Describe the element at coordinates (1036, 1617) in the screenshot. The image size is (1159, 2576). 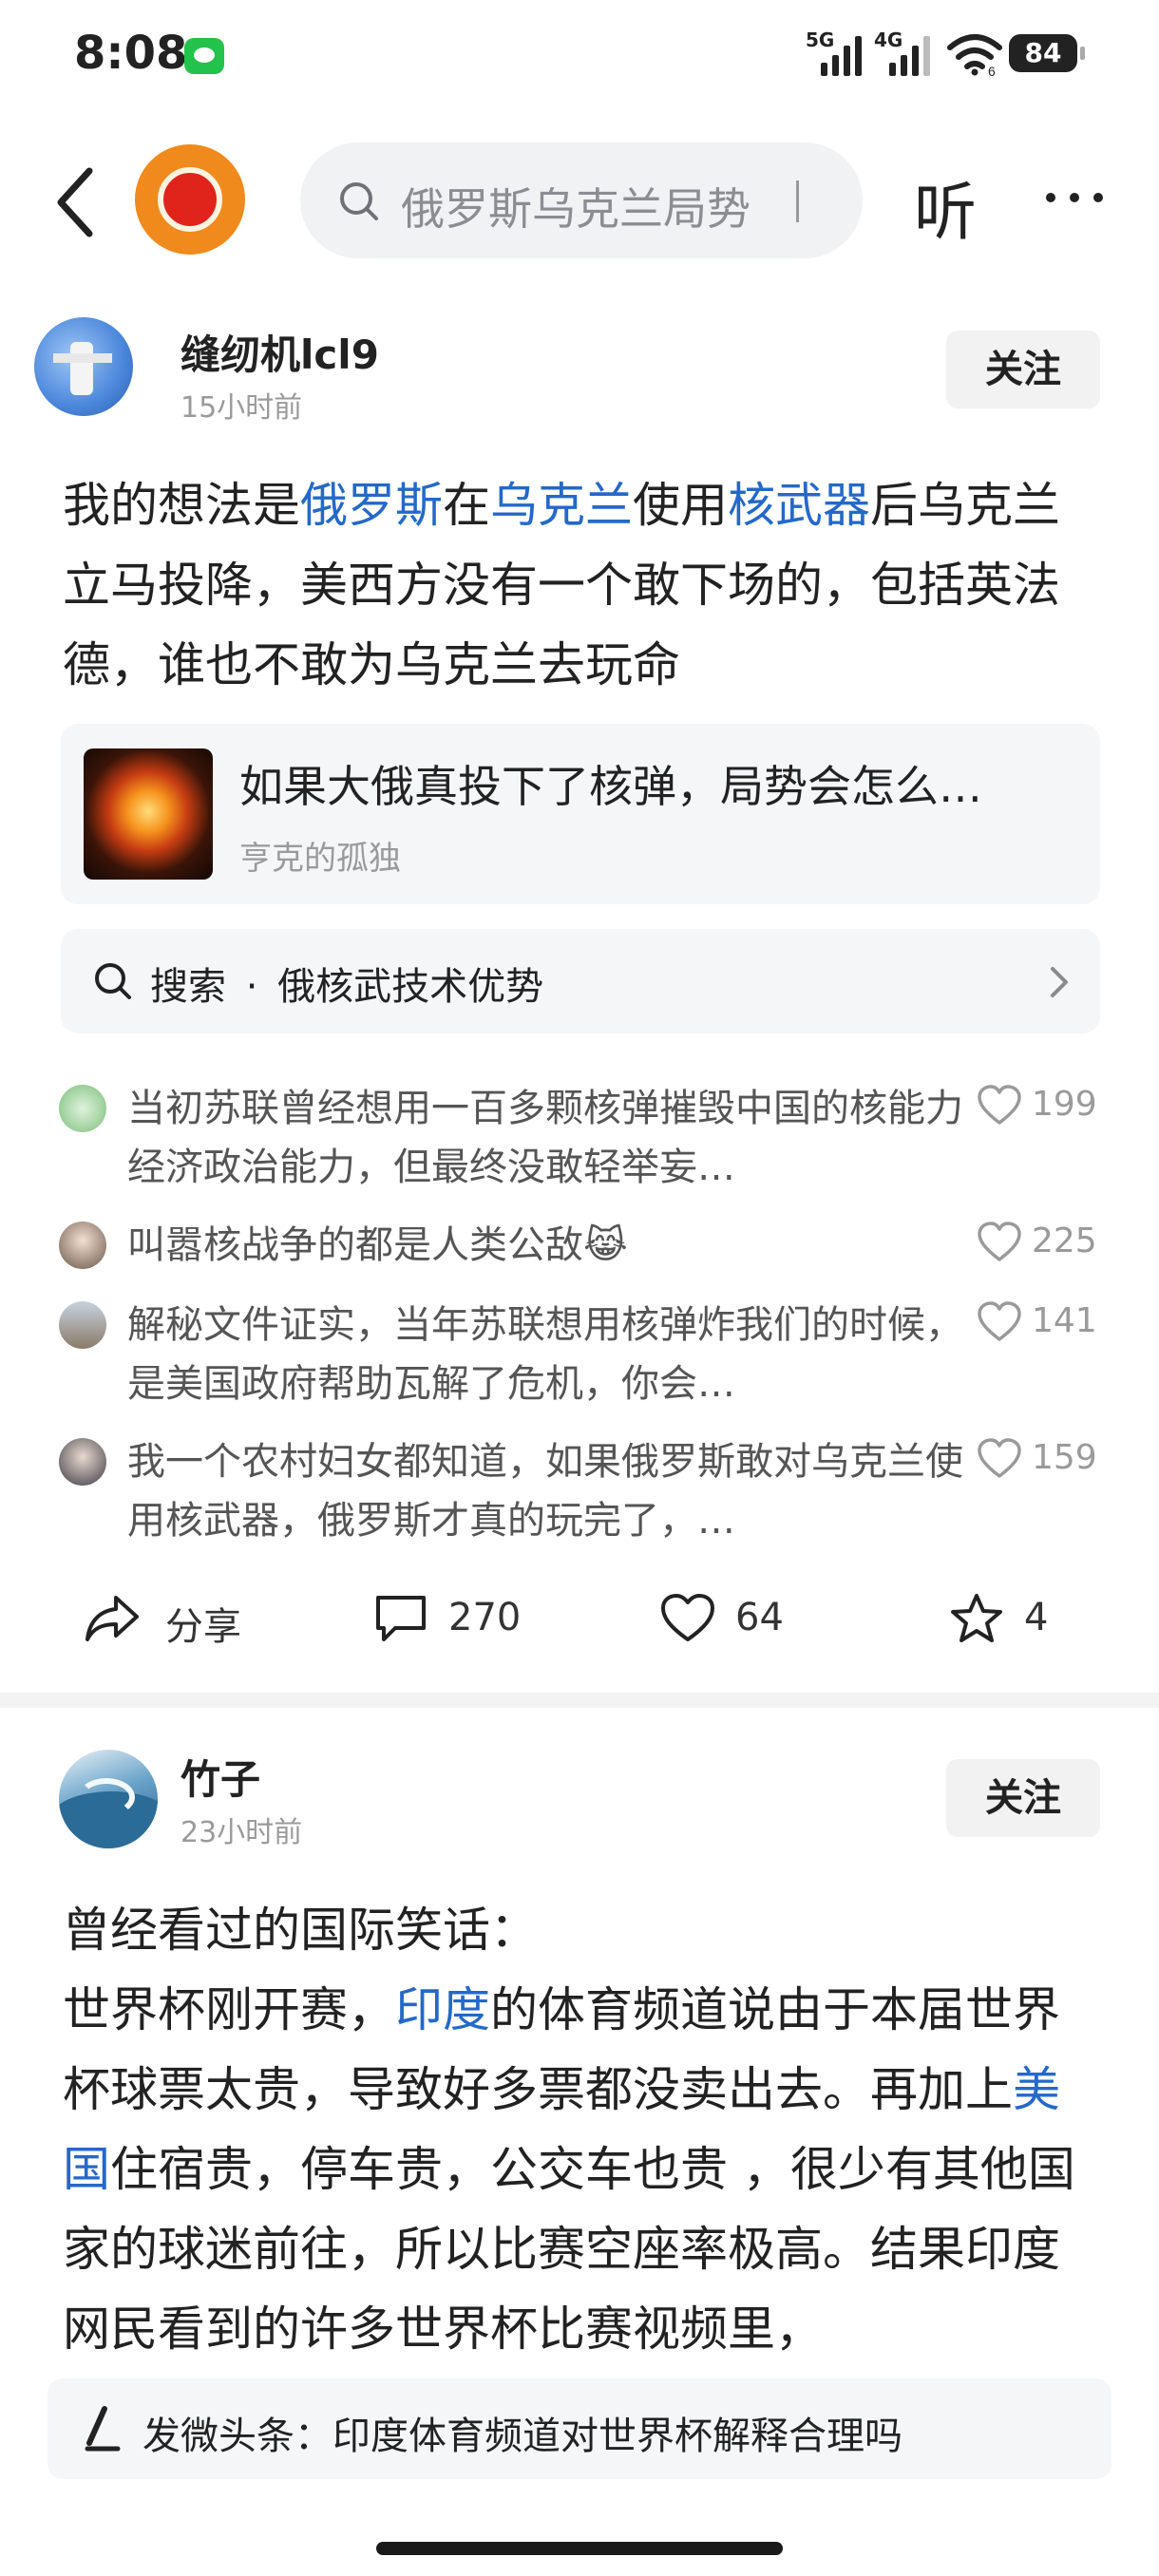
I see `favorite-count: 4` at that location.